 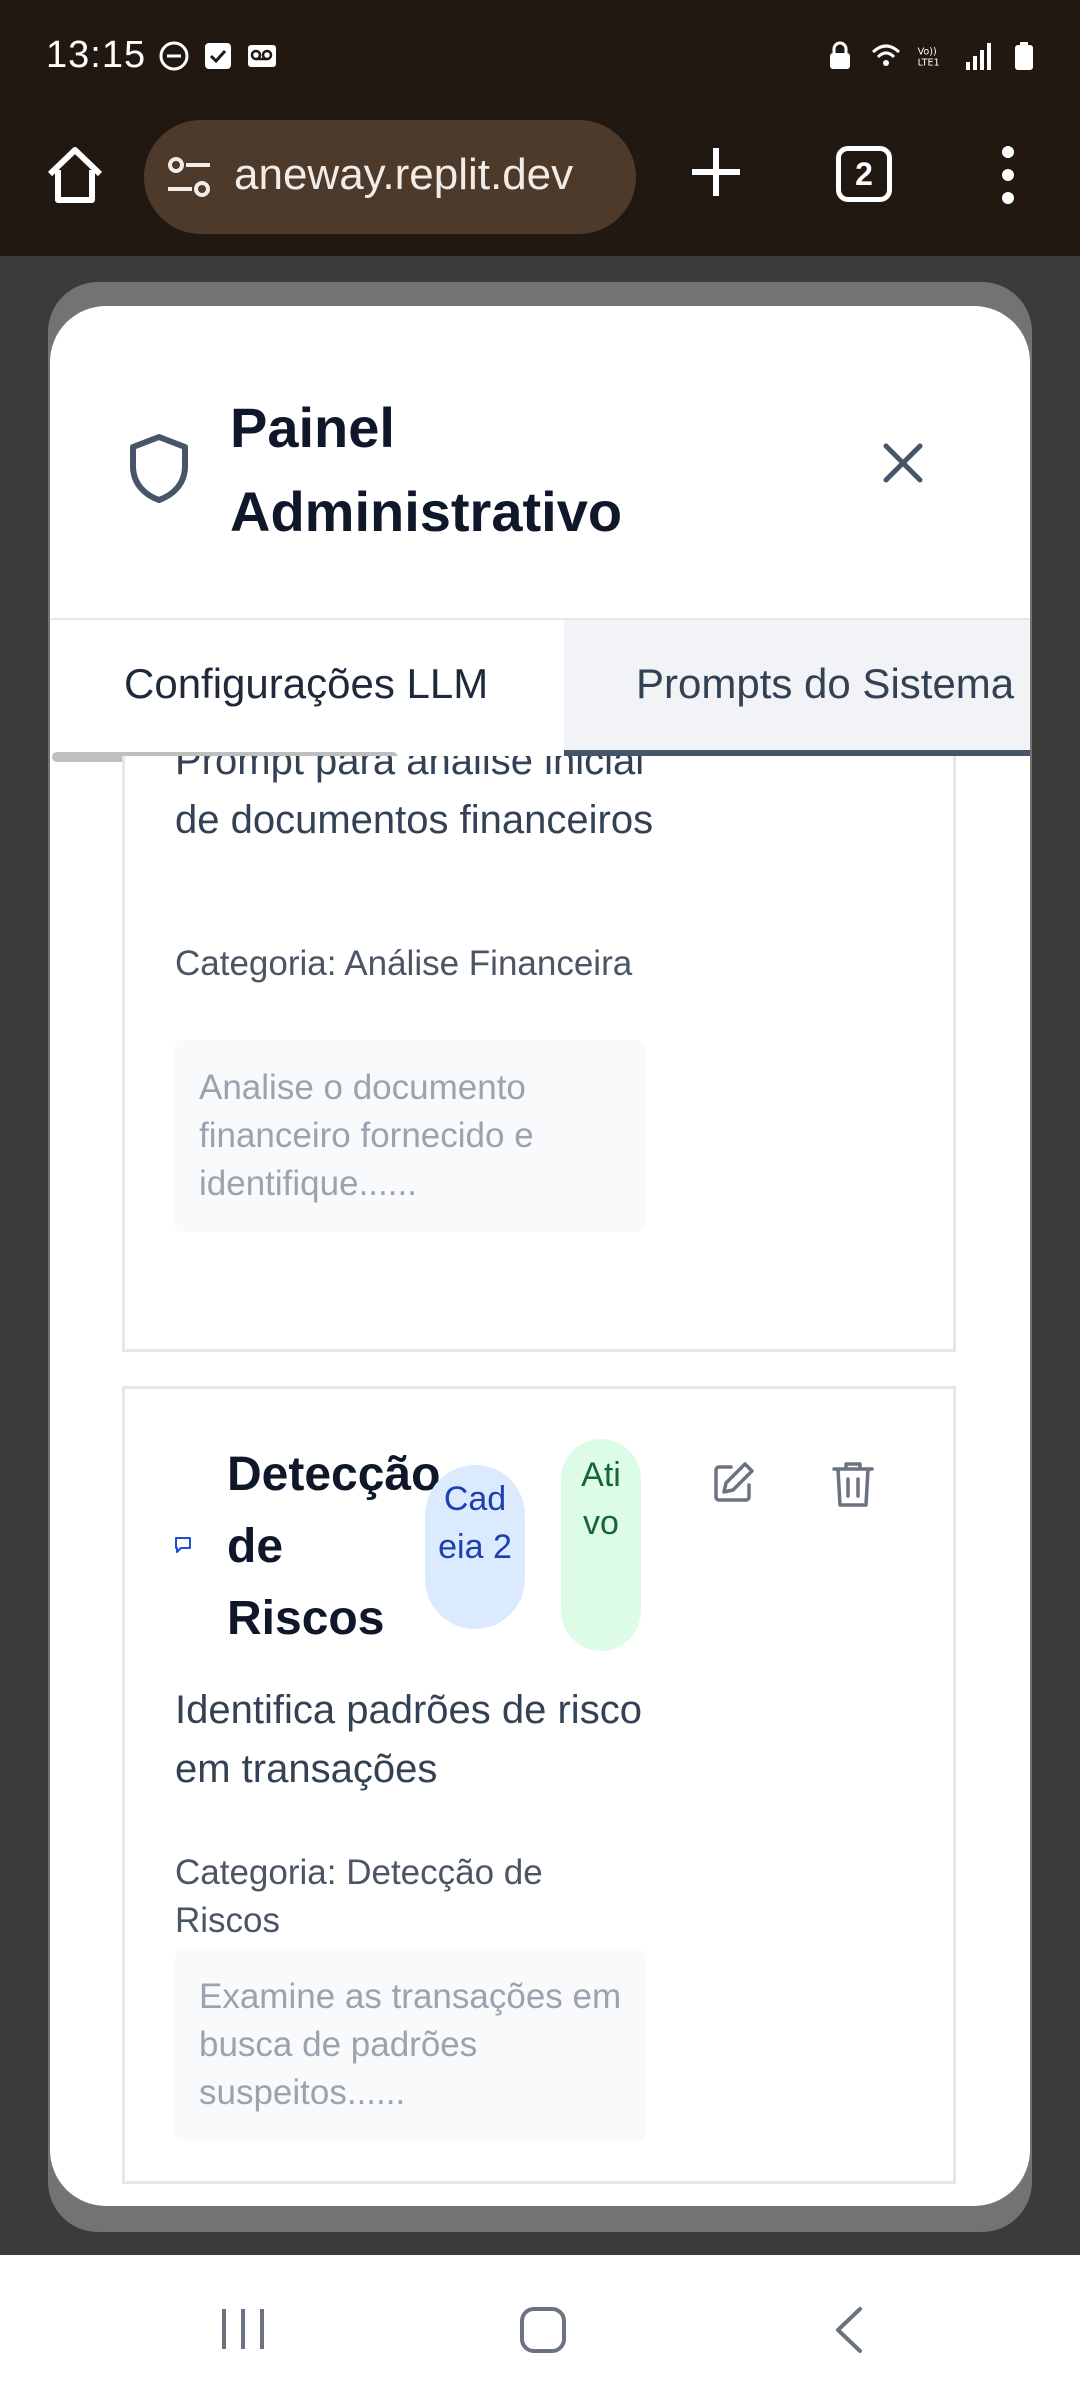 I want to click on checkbox-icon, so click(x=218, y=56).